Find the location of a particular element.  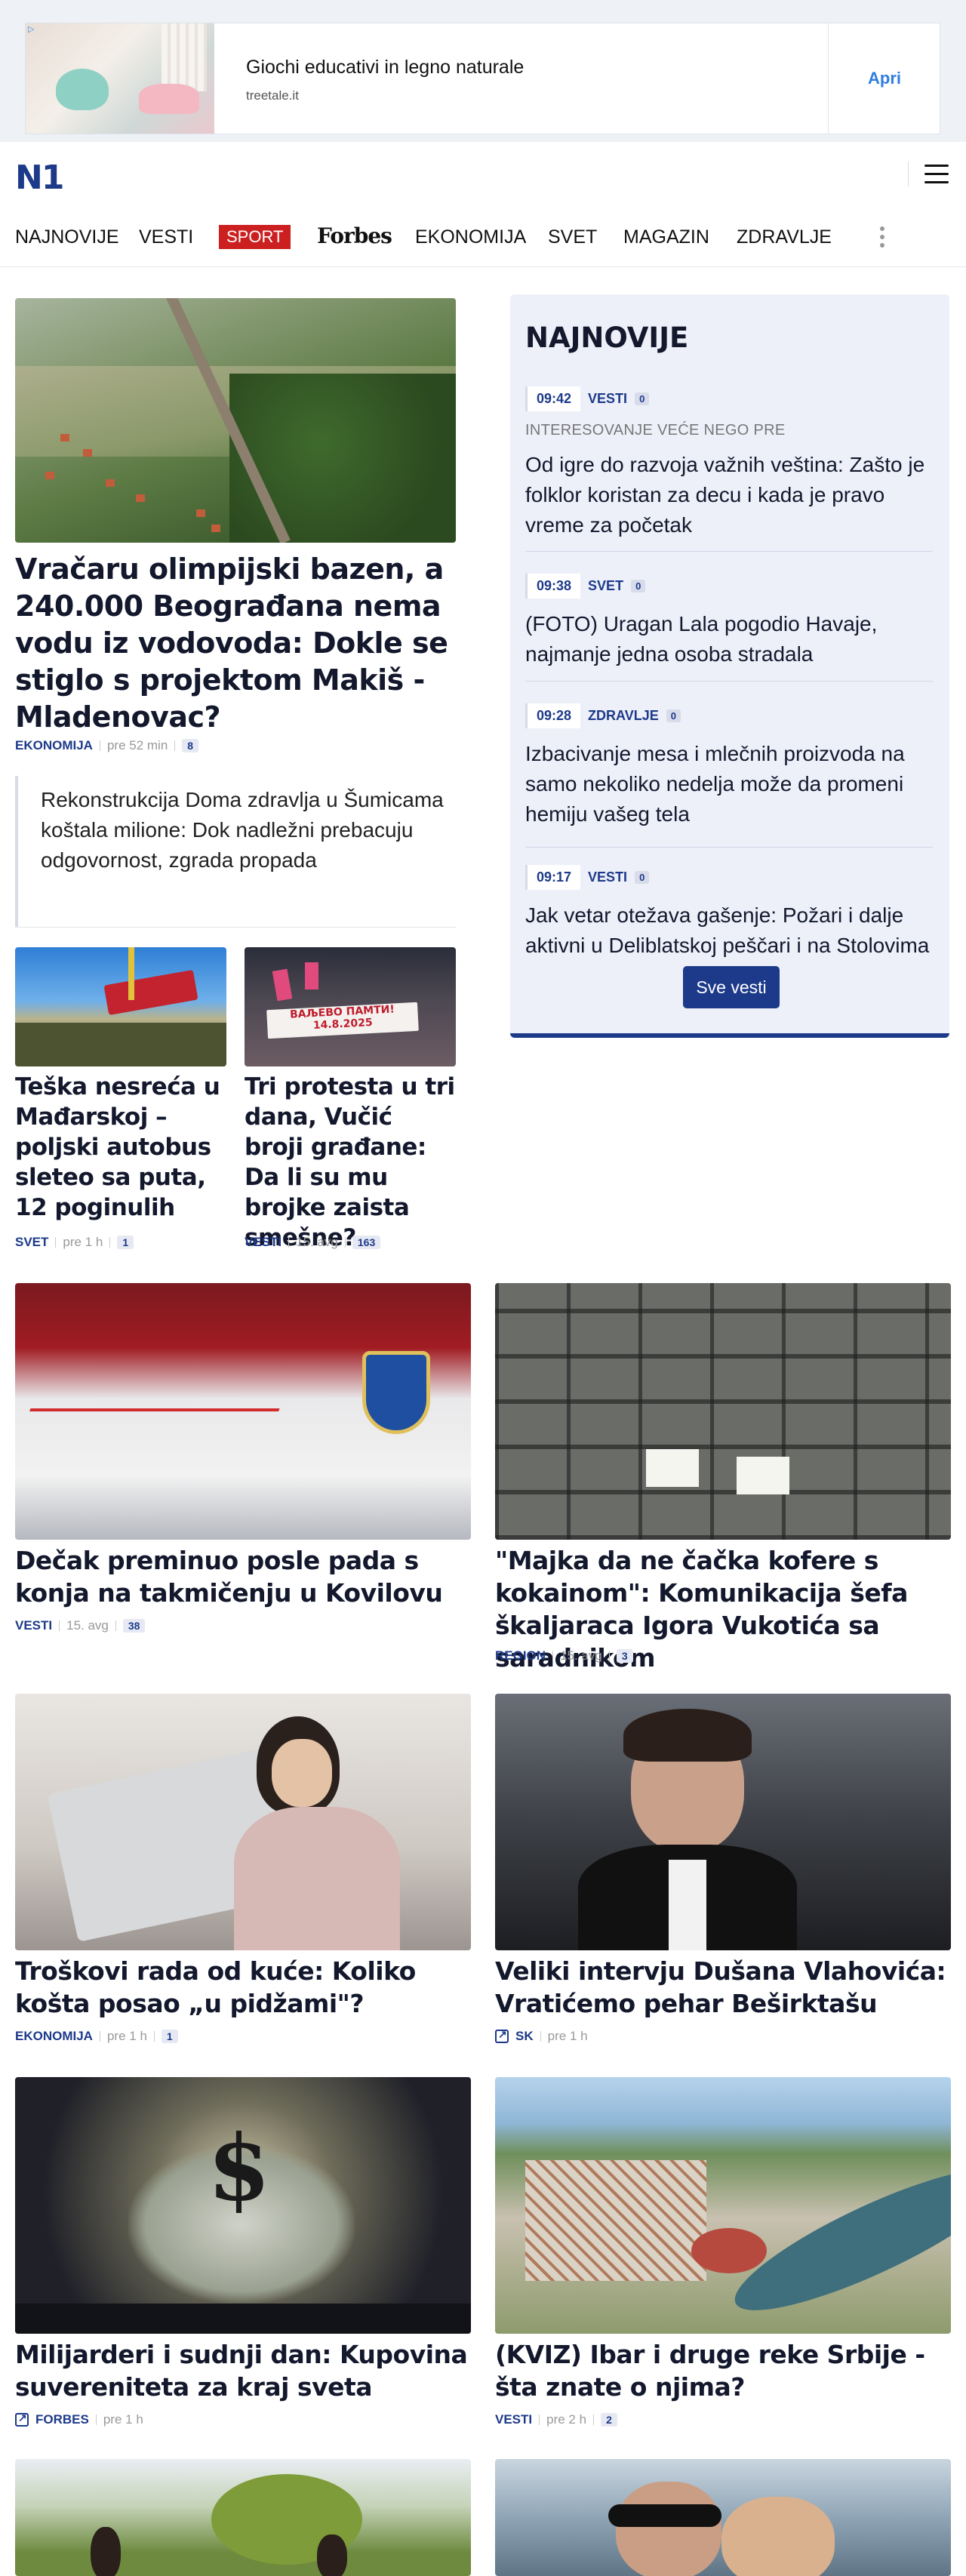

article-image: ВАЉЕВО ПАМТИ! 14.8.2025 is located at coordinates (350, 1006).